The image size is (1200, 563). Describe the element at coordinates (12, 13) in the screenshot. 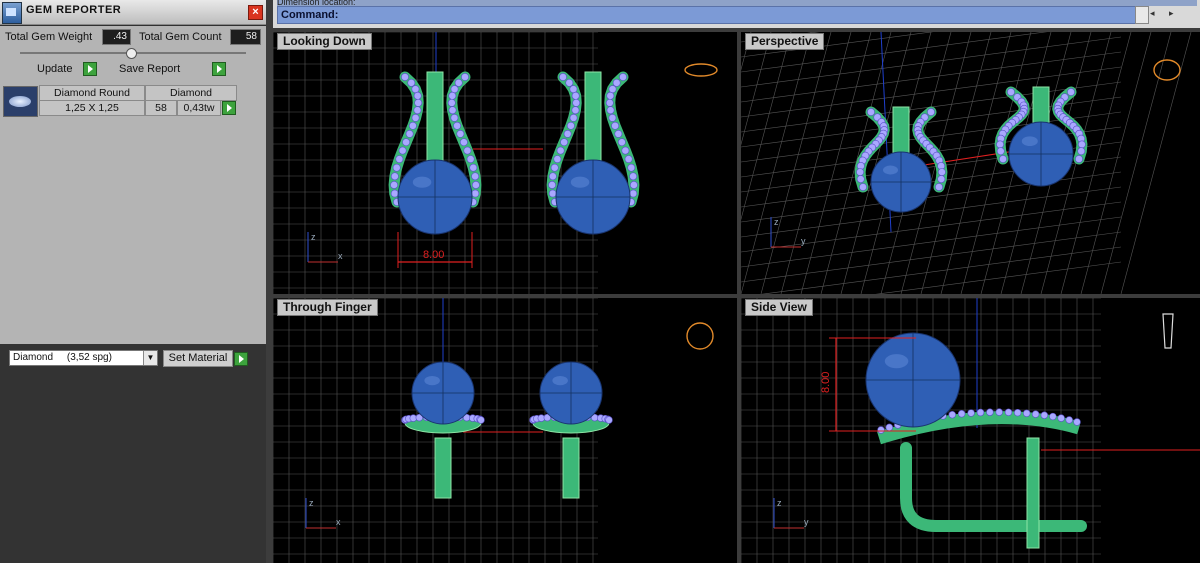

I see `app-icon` at that location.